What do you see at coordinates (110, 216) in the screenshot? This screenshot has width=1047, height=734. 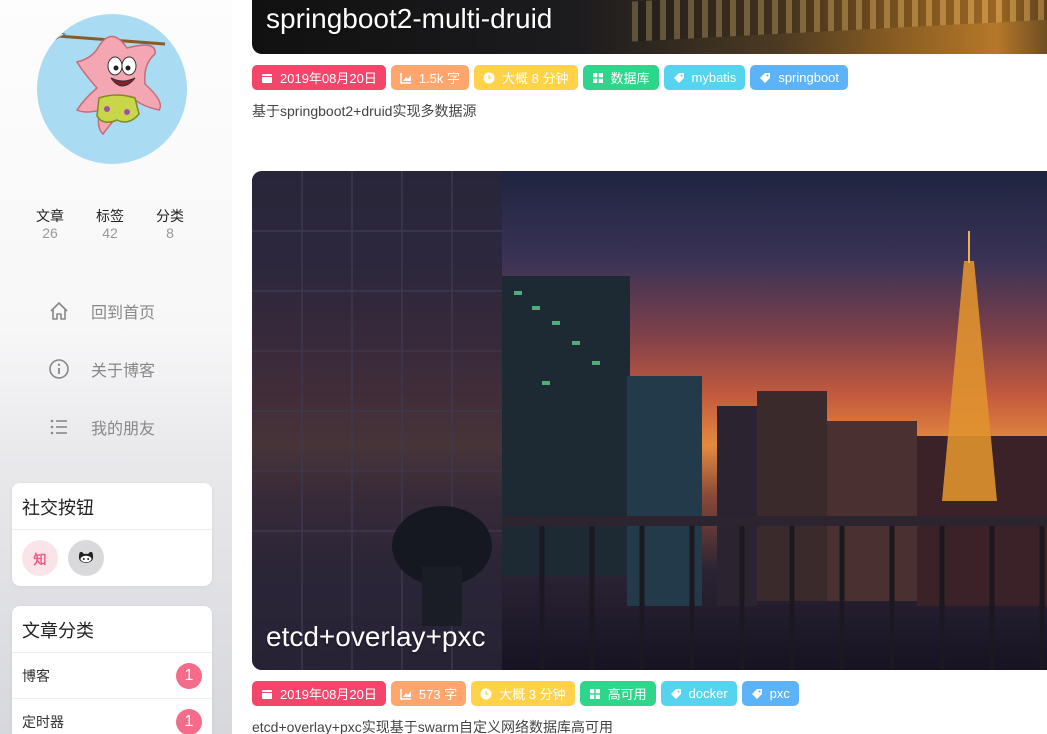 I see `stat-label: 标签` at bounding box center [110, 216].